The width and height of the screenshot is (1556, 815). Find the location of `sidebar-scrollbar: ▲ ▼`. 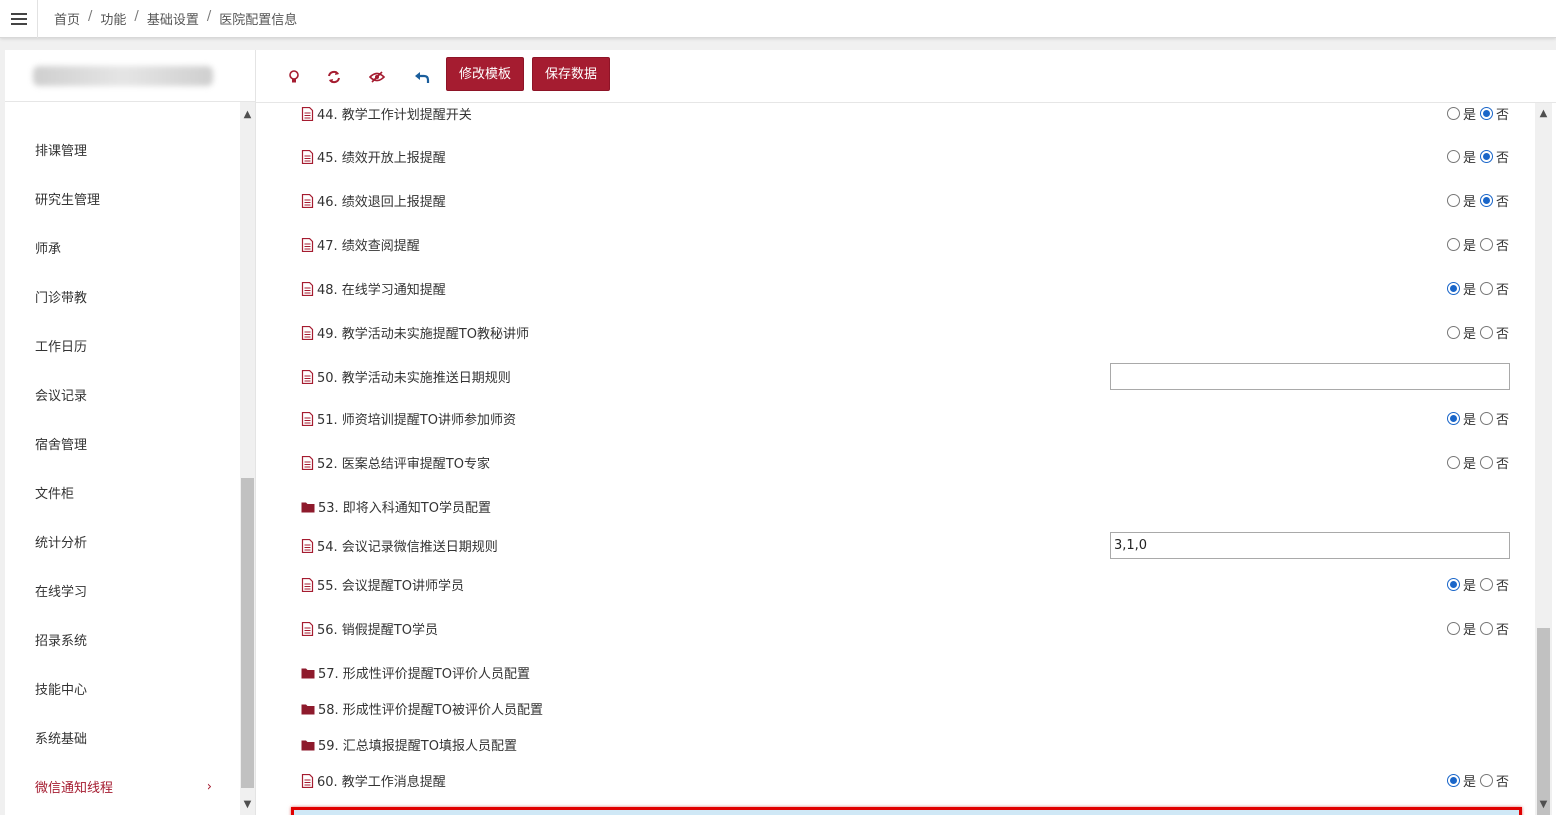

sidebar-scrollbar: ▲ ▼ is located at coordinates (247, 458).